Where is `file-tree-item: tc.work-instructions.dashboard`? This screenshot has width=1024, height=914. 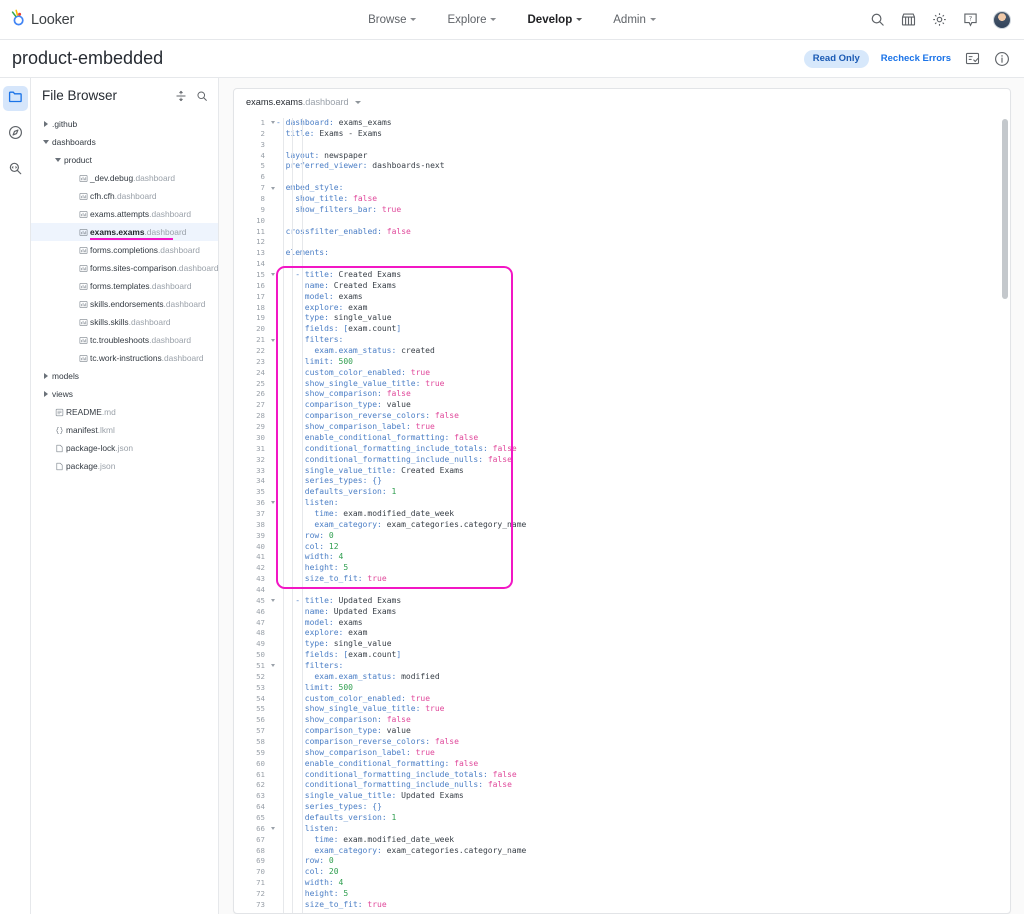 file-tree-item: tc.work-instructions.dashboard is located at coordinates (124, 358).